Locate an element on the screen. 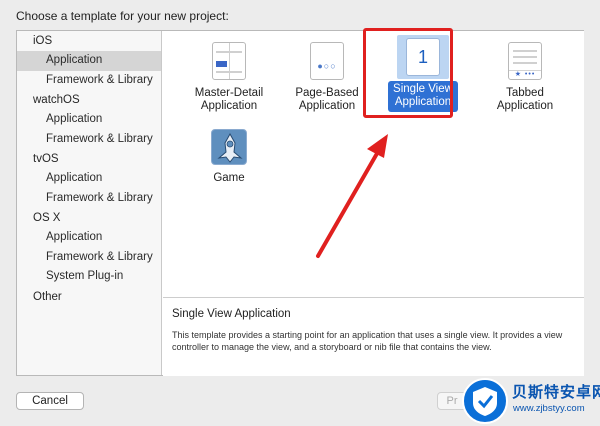  watermark-title: 贝斯特安卓网 is located at coordinates (556, 392).